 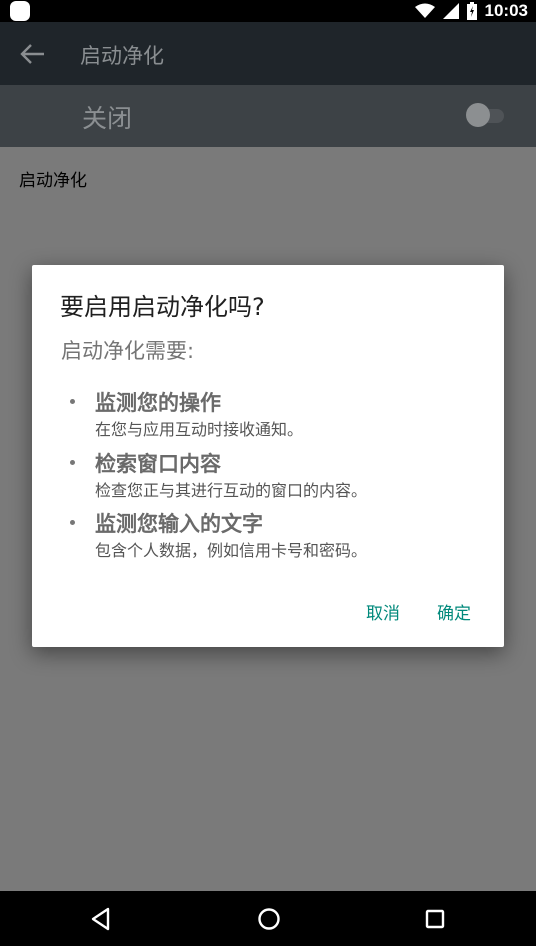 I want to click on dialog-intro: 启动净化需要:, so click(x=128, y=351).